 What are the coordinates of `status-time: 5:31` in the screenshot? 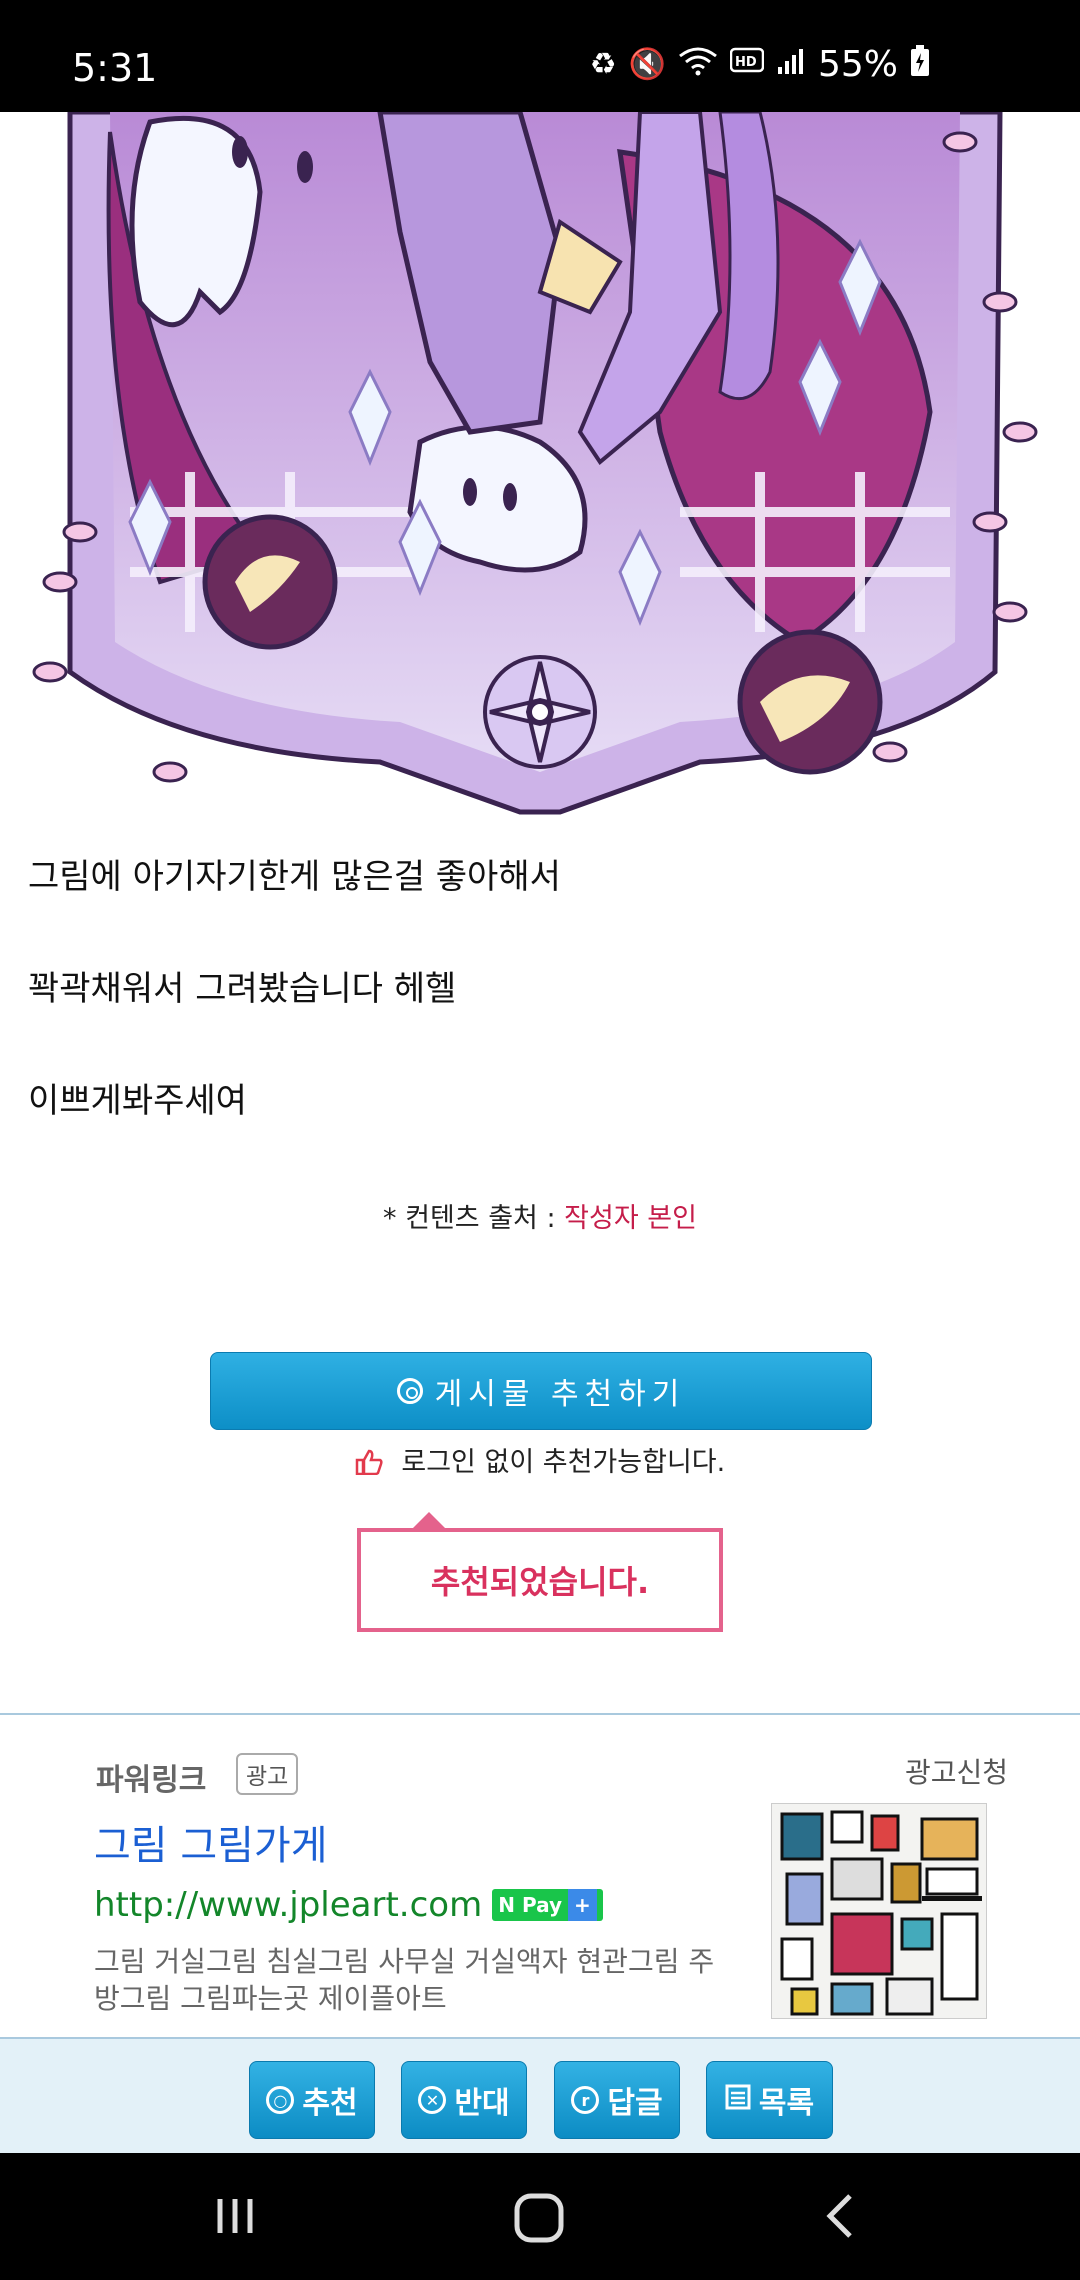 It's located at (115, 68).